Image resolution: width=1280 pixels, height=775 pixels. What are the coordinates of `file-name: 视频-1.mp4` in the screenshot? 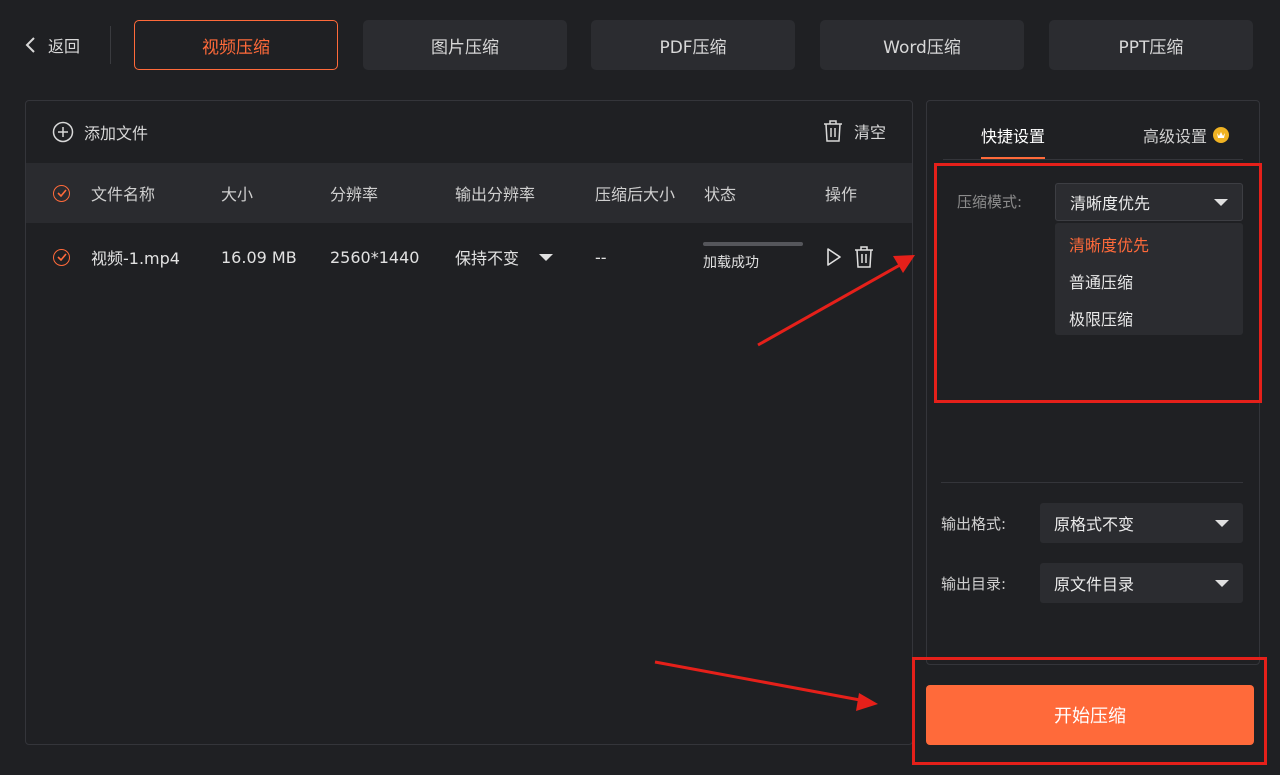 It's located at (135, 258).